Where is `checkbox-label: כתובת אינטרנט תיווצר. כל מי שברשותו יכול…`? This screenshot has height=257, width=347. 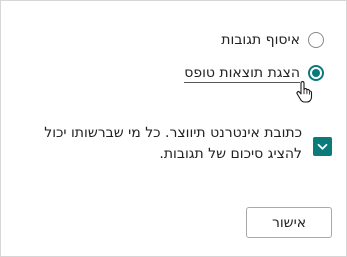 checkbox-label: כתובת אינטרנט תיווצר. כל מי שברשותו יכול… is located at coordinates (173, 143).